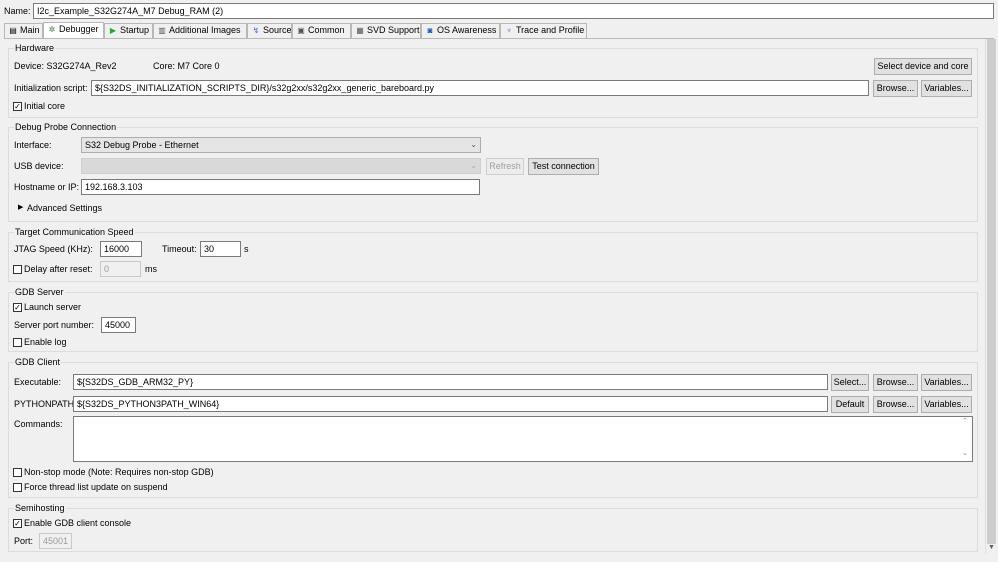  Describe the element at coordinates (65, 66) in the screenshot. I see `device-label: Device: S32G274A_Rev2` at that location.